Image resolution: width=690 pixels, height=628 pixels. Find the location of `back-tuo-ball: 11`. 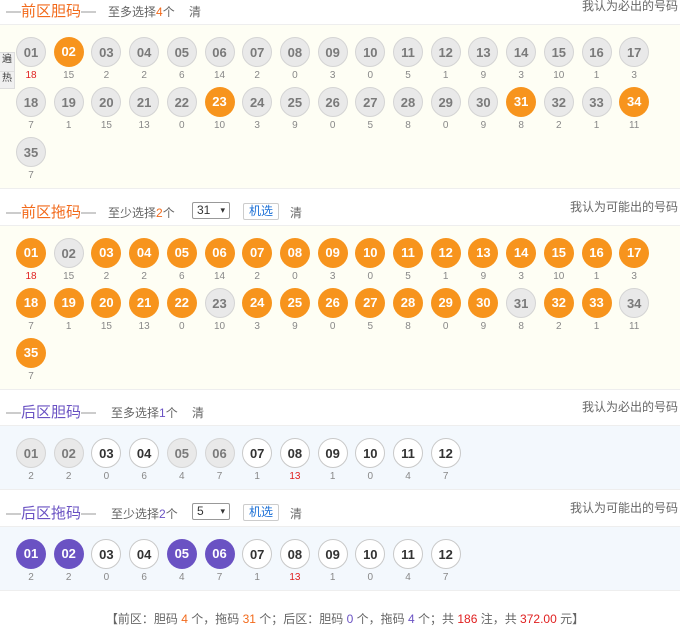

back-tuo-ball: 11 is located at coordinates (408, 554).